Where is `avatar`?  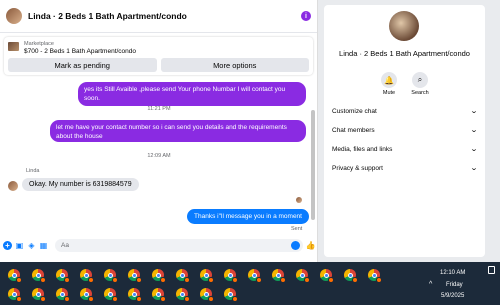
avatar is located at coordinates (14, 16).